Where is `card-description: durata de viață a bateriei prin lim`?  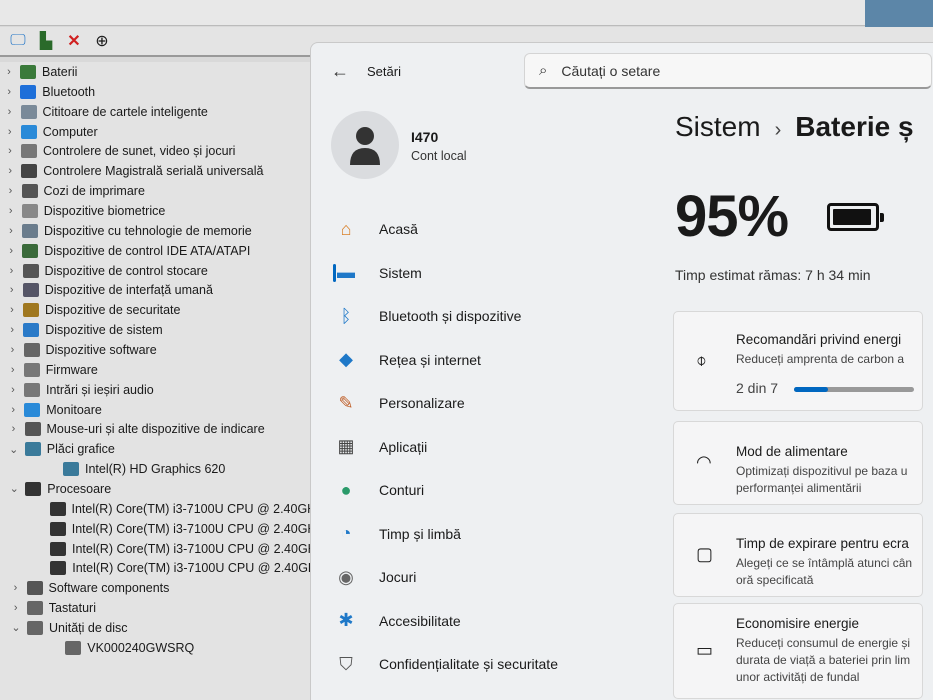 card-description: durata de viață a bateriei prin lim is located at coordinates (823, 660).